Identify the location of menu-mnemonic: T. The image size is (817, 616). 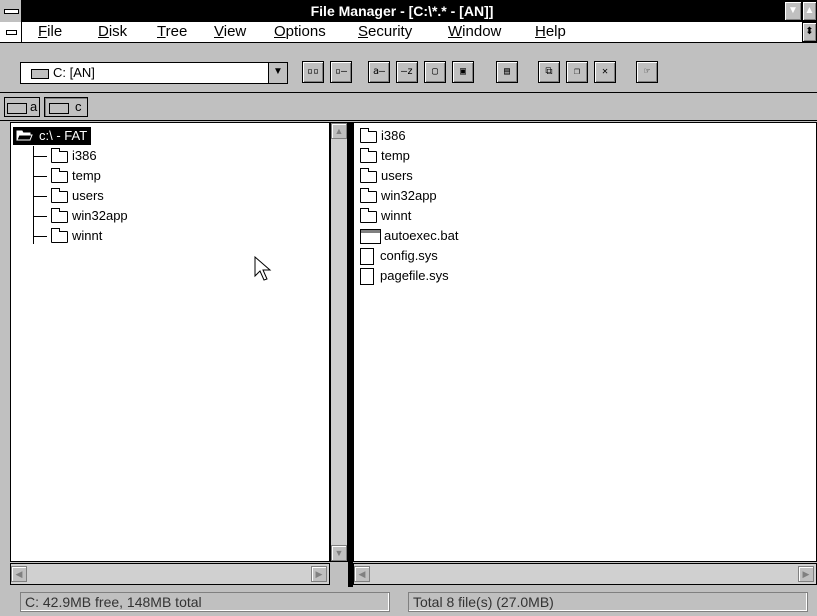
(161, 31).